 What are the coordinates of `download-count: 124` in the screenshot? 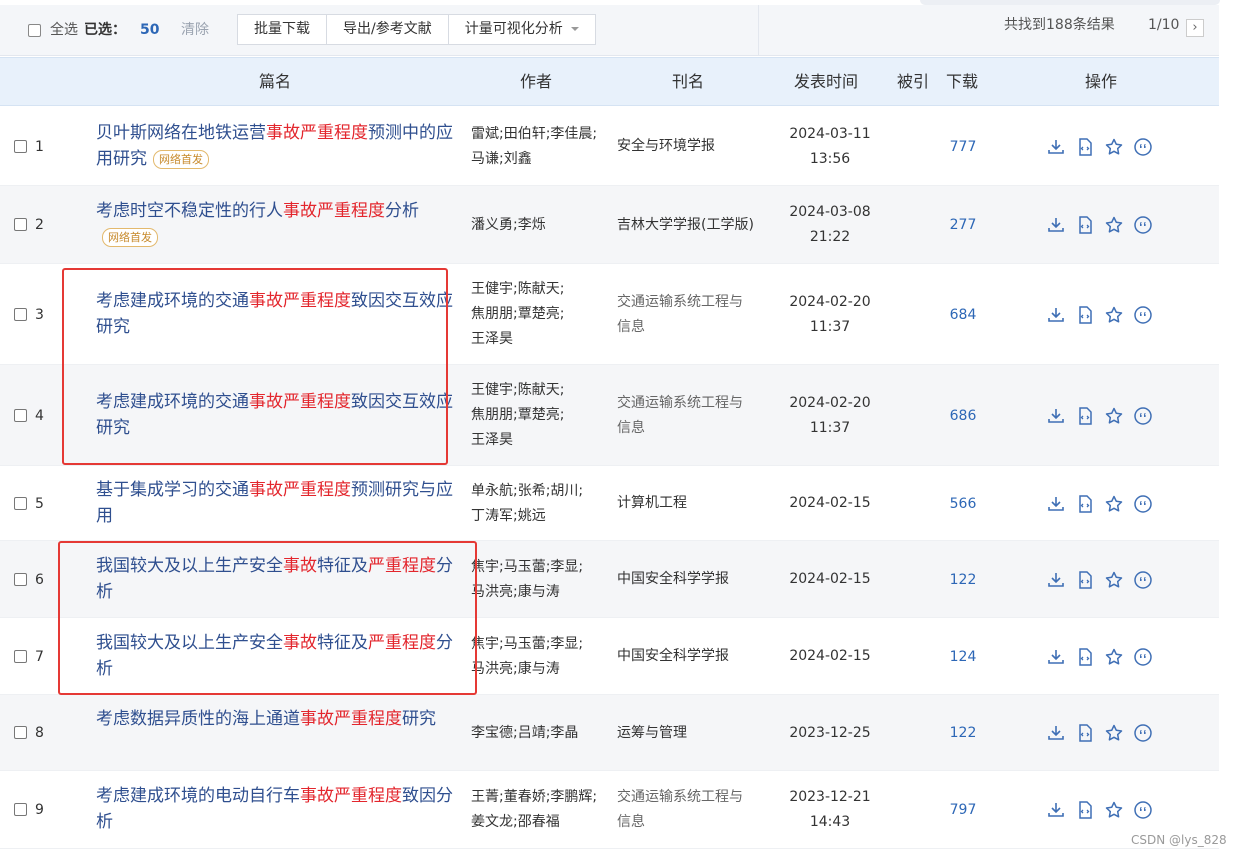 It's located at (963, 657).